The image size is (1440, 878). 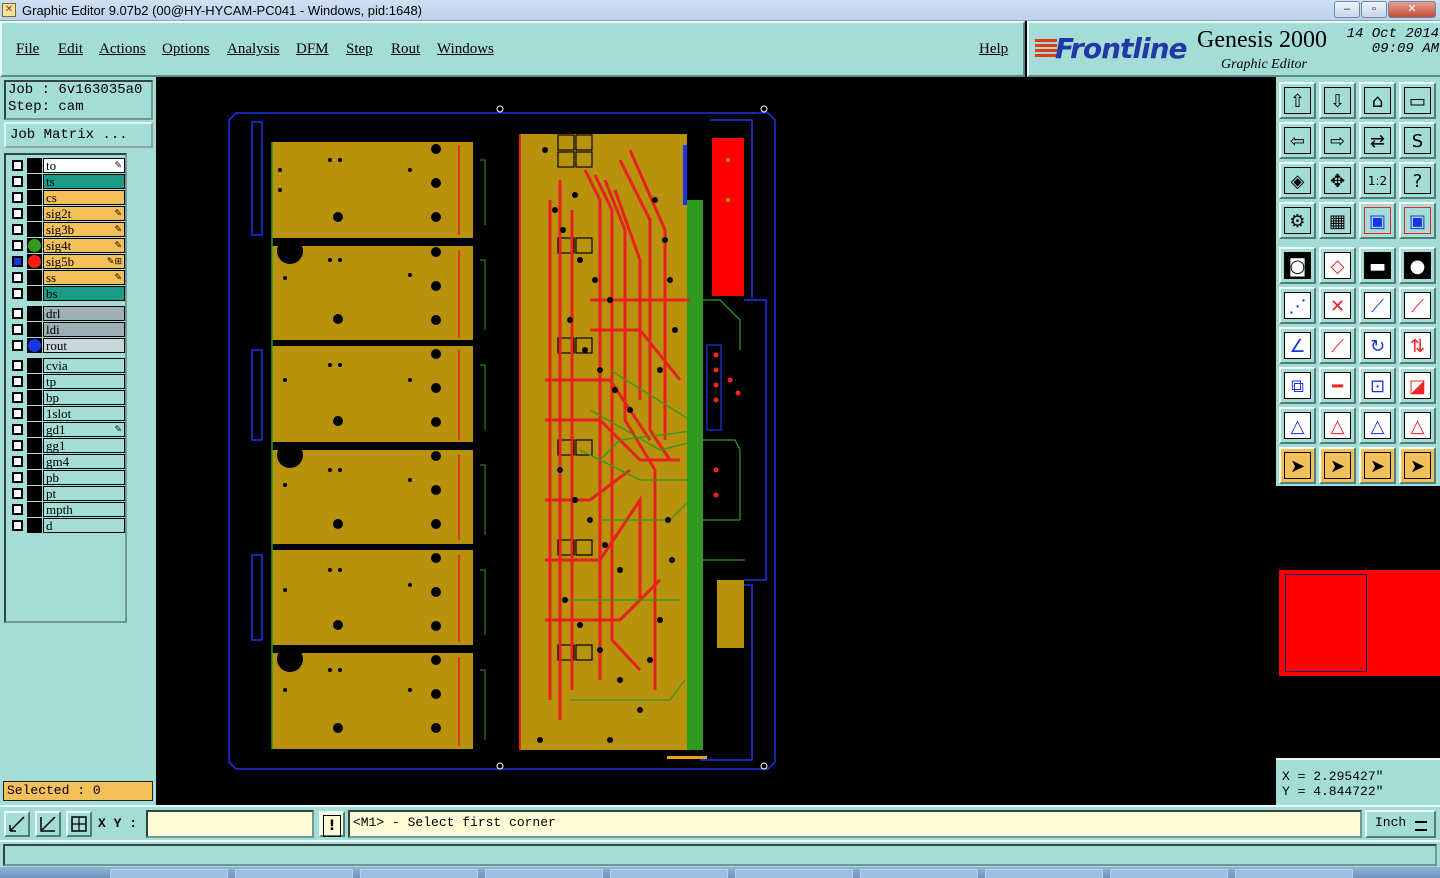 What do you see at coordinates (1337, 220) in the screenshot?
I see `grid-button: ▦` at bounding box center [1337, 220].